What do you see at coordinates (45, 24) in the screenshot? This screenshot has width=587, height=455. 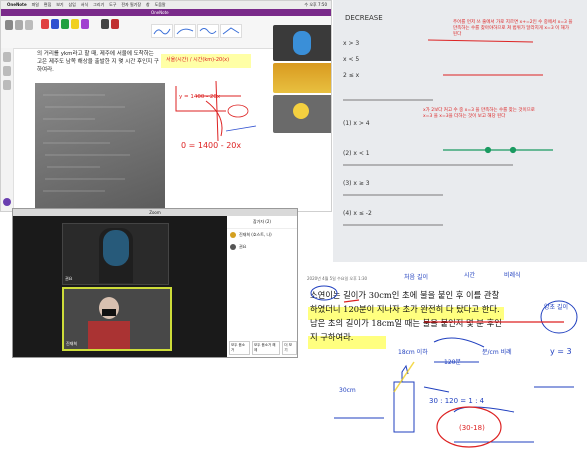 I see `red-pen-icon` at bounding box center [45, 24].